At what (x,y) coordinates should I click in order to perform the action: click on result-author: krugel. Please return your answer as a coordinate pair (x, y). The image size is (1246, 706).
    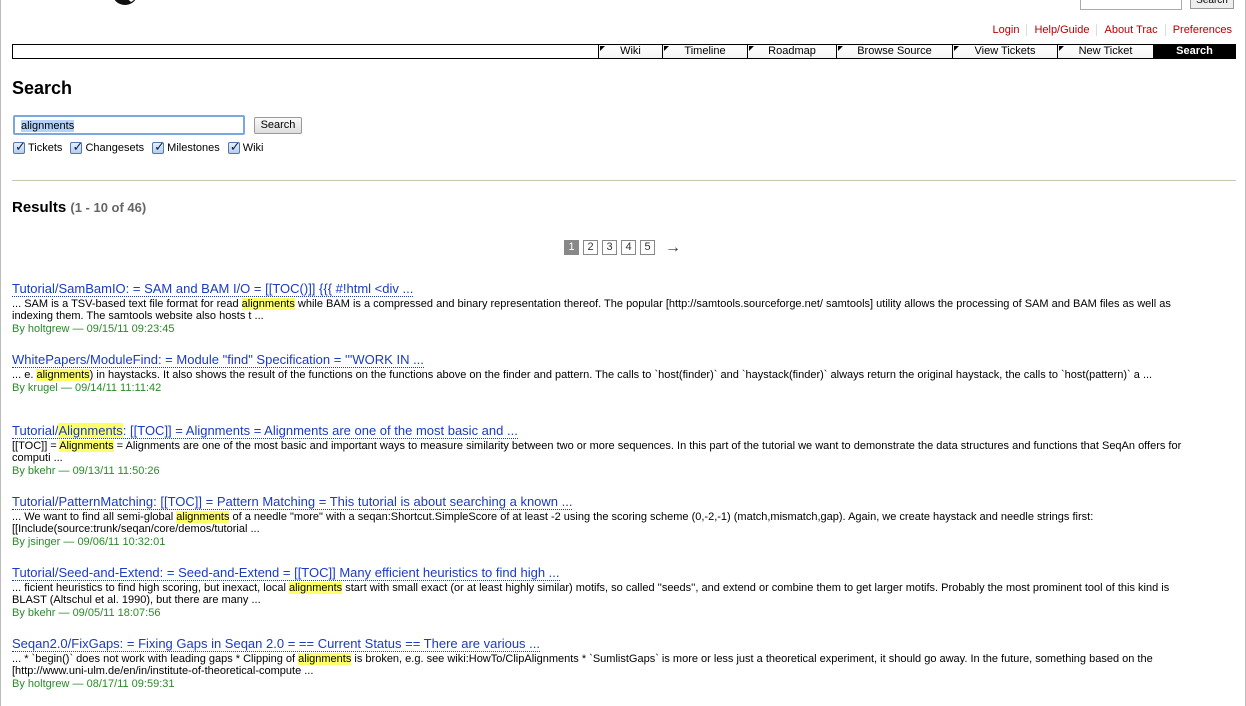
    Looking at the image, I should click on (42, 388).